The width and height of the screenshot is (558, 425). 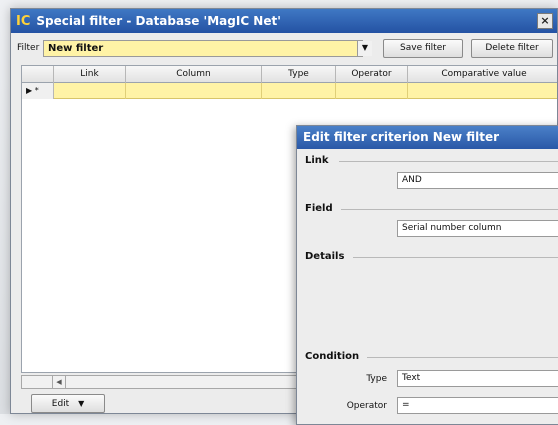 I want to click on menu-arrow-icon: ▼, so click(x=81, y=403).